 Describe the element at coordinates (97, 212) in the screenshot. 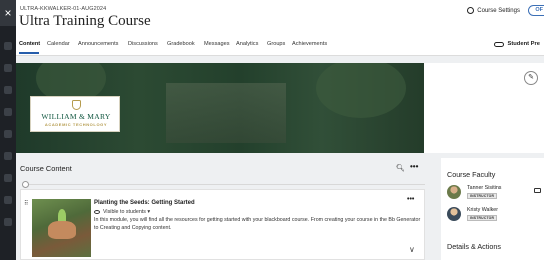

I see `eye-icon` at that location.